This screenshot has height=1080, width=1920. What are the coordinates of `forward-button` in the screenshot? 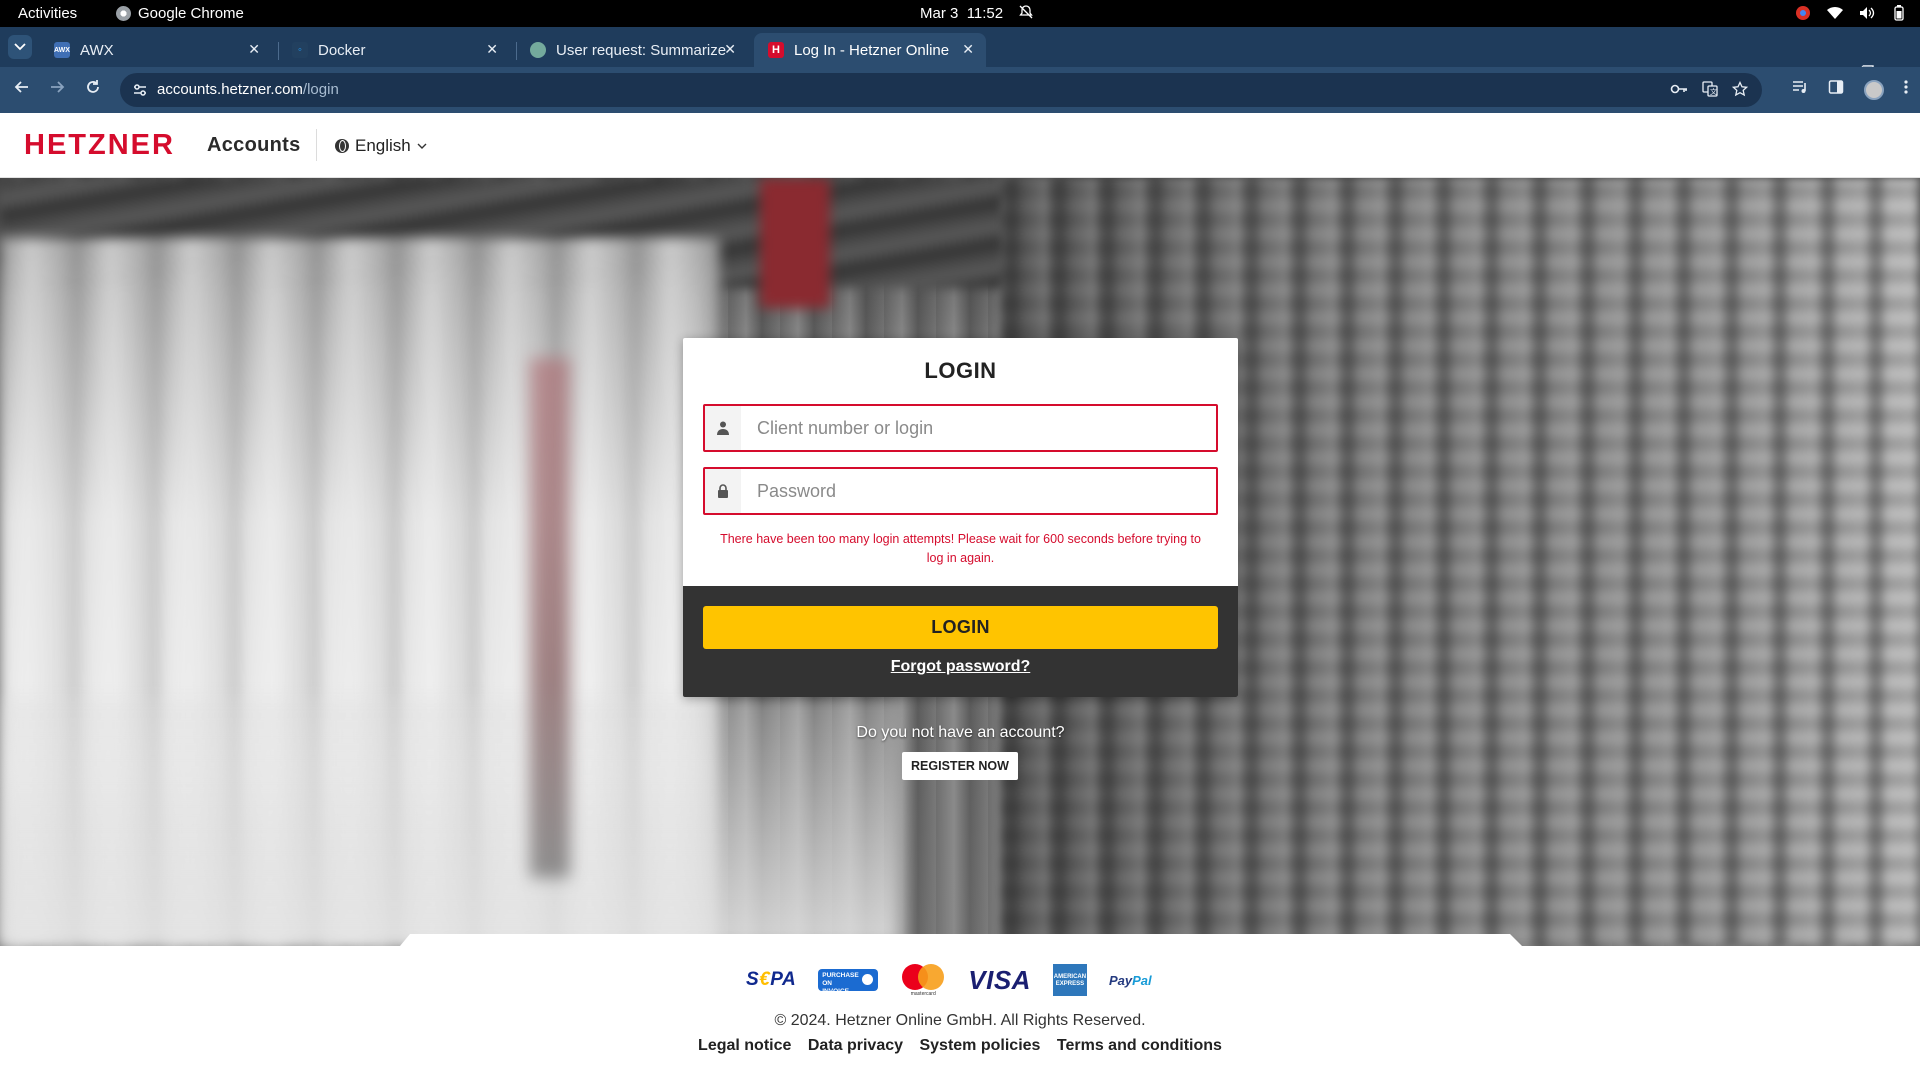 It's located at (57, 89).